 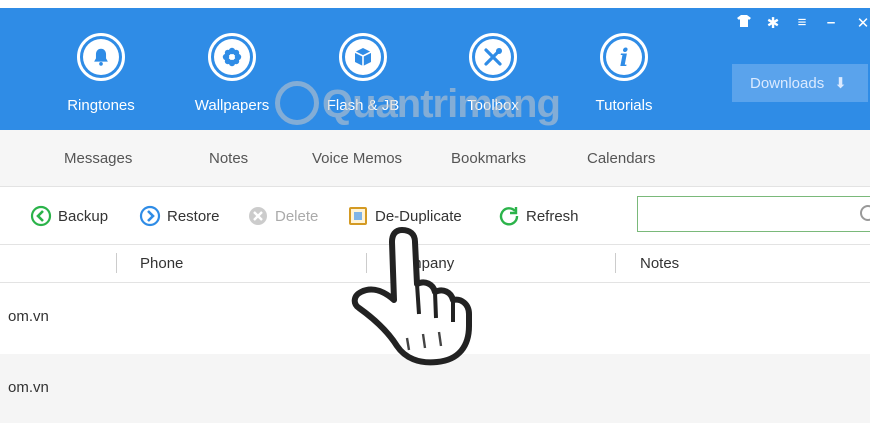 I want to click on tab-partial, so click(x=2, y=158).